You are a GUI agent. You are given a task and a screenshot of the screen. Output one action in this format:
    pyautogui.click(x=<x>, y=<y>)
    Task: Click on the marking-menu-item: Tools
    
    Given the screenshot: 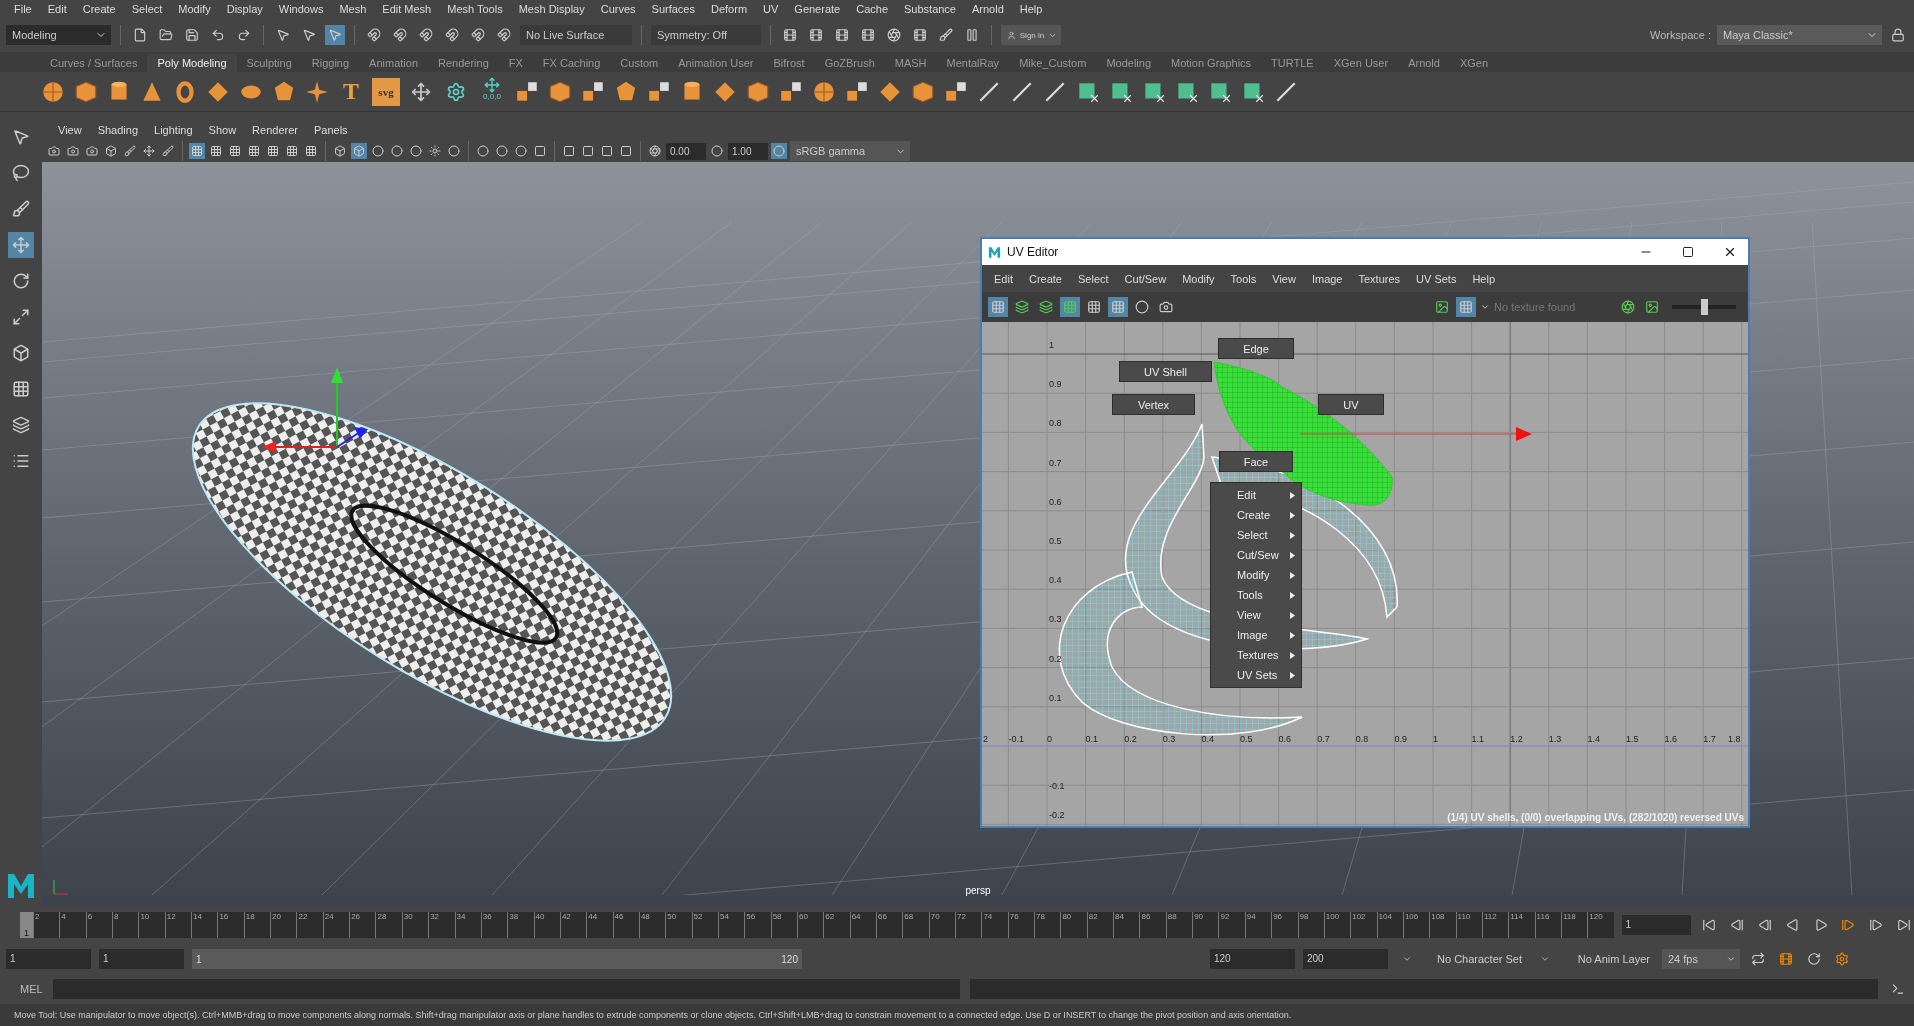 What is the action you would take?
    pyautogui.click(x=1256, y=595)
    